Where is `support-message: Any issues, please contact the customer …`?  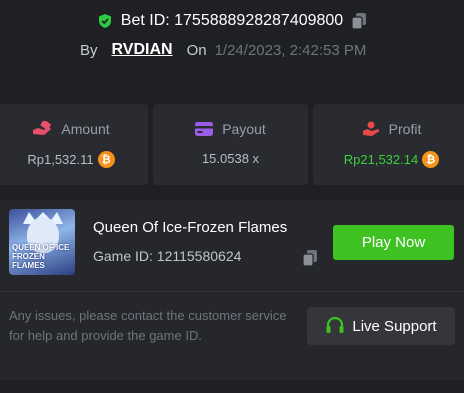
support-message: Any issues, please contact the customer … is located at coordinates (148, 325).